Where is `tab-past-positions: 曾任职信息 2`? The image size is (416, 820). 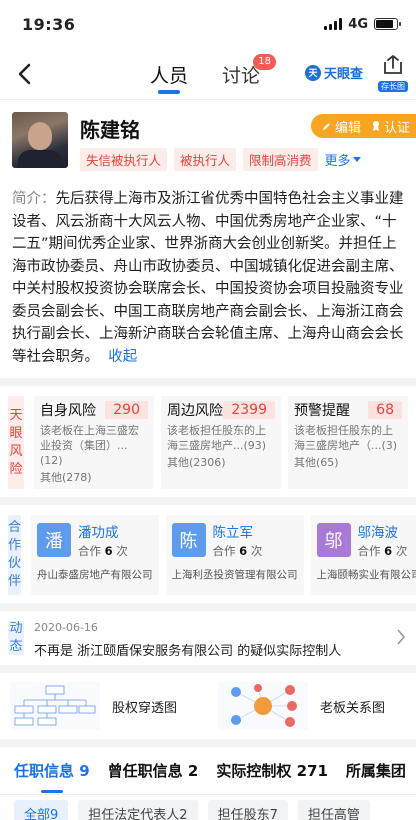
tab-past-positions: 曾任职信息 2 is located at coordinates (153, 770).